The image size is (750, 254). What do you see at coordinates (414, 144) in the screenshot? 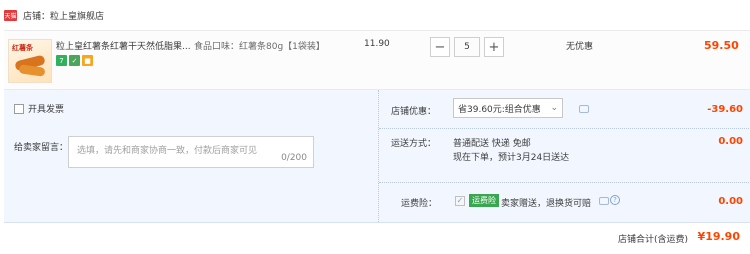
I see `shipping-label: 运送方式：` at bounding box center [414, 144].